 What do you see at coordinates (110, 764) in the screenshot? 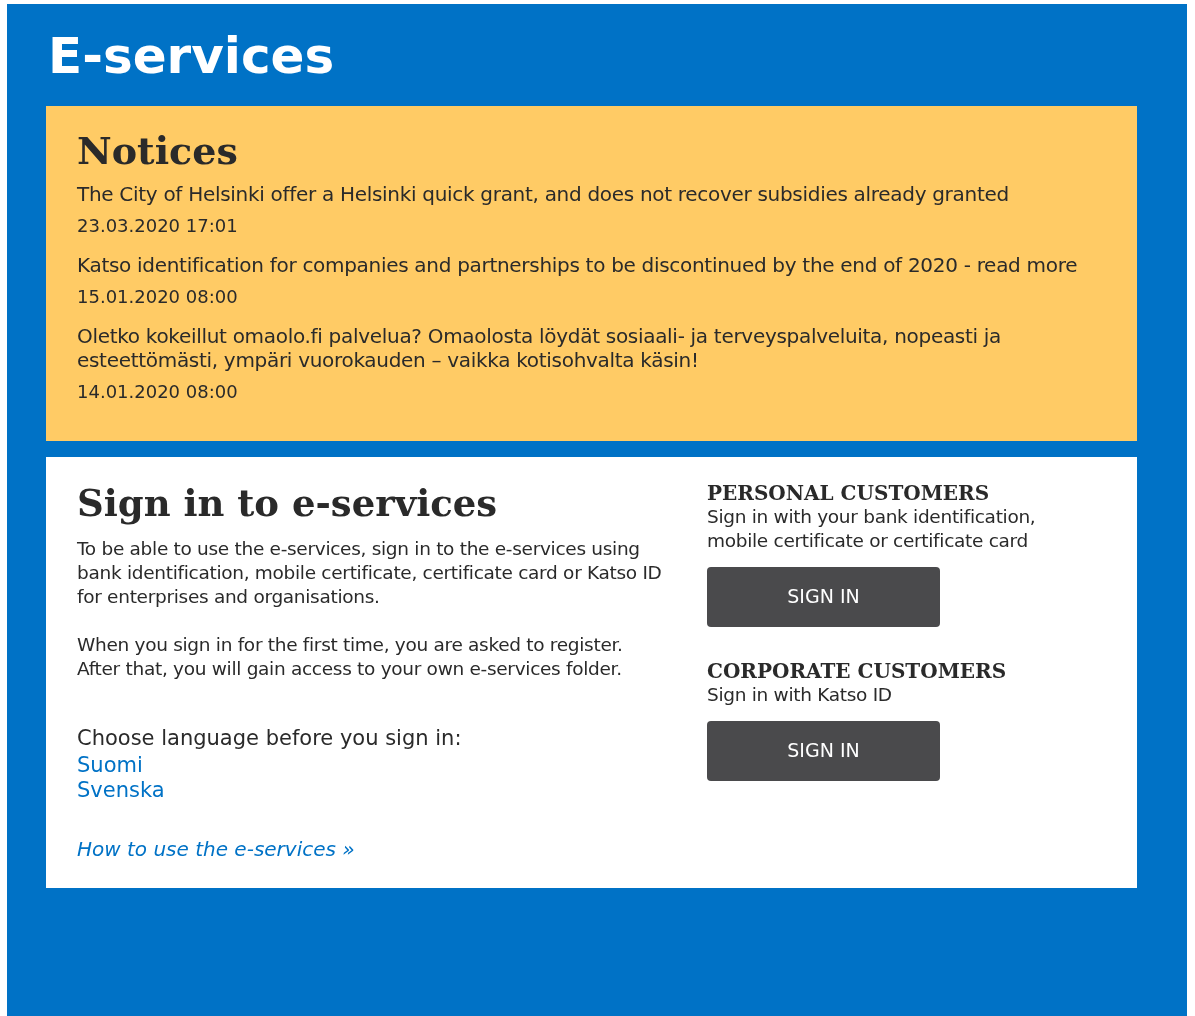
I see `language-link: Suomi` at bounding box center [110, 764].